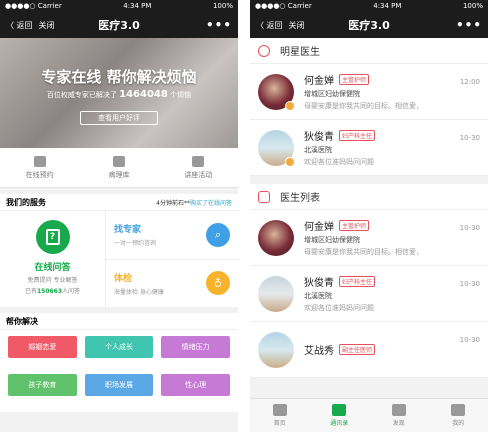 This screenshot has height=432, width=488. Describe the element at coordinates (354, 79) in the screenshot. I see `doctor-title-badge: 主管护师` at that location.